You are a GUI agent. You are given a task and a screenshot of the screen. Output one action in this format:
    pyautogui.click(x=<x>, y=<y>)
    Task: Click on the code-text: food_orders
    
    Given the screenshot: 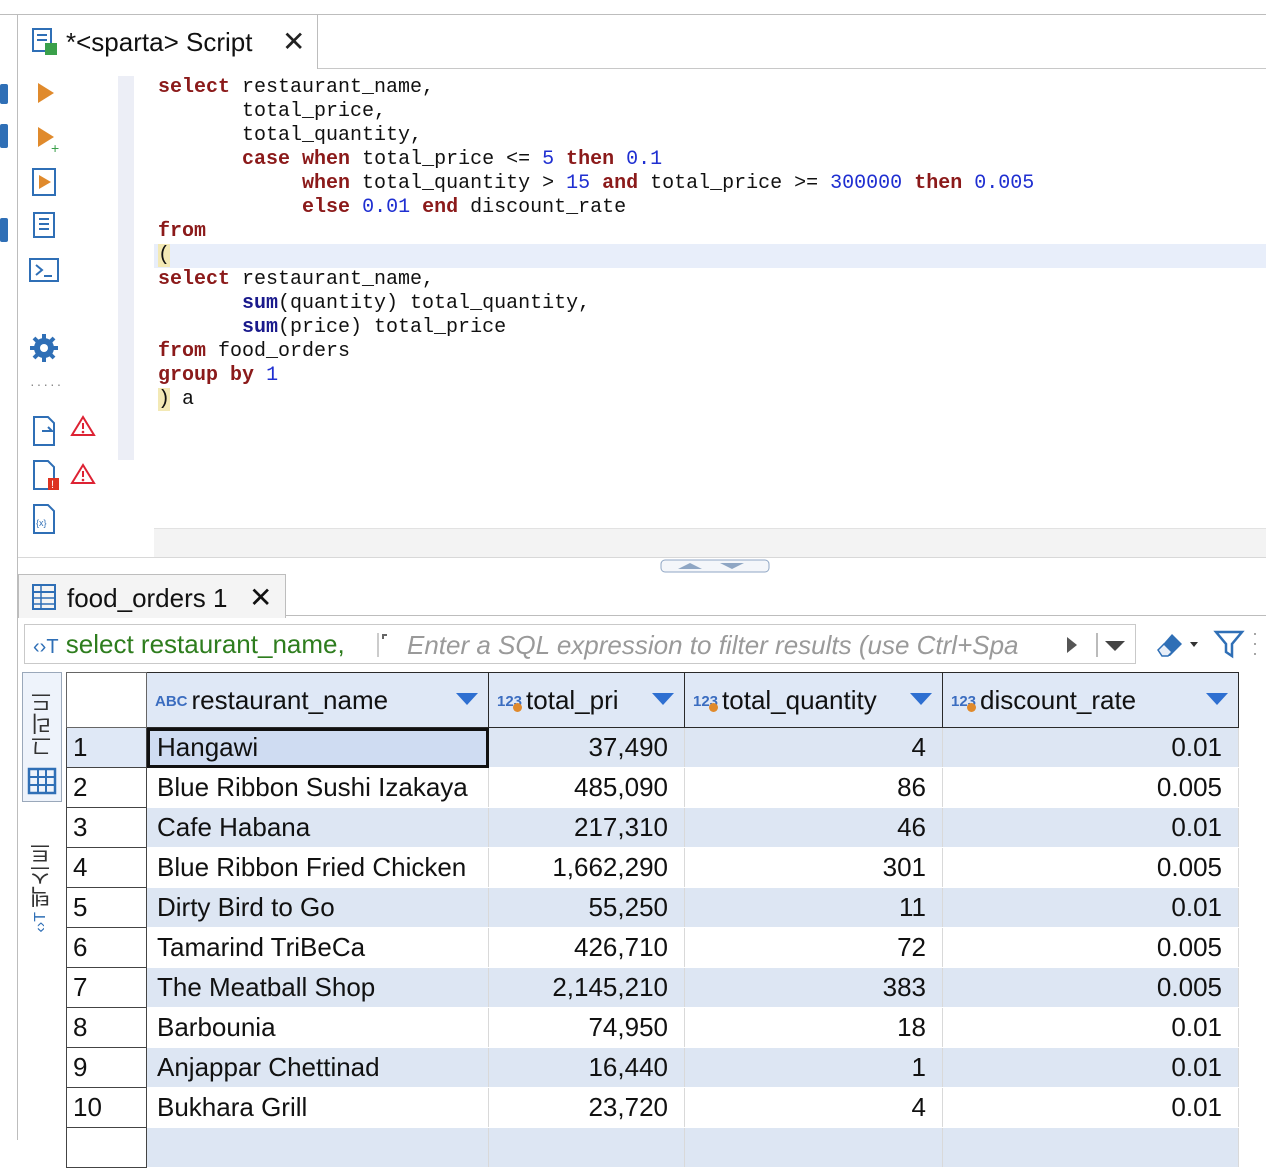 What is the action you would take?
    pyautogui.click(x=278, y=351)
    